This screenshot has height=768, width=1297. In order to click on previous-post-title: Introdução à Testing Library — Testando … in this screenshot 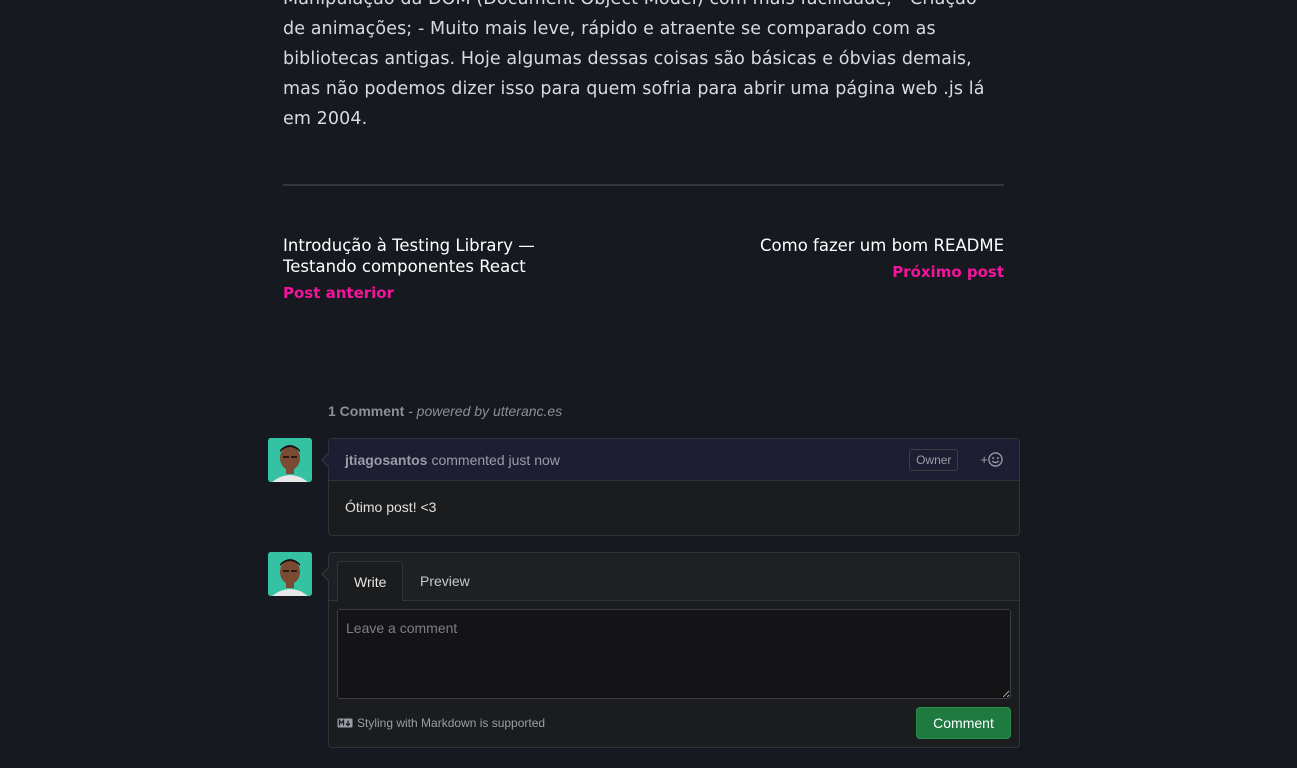, I will do `click(423, 256)`.